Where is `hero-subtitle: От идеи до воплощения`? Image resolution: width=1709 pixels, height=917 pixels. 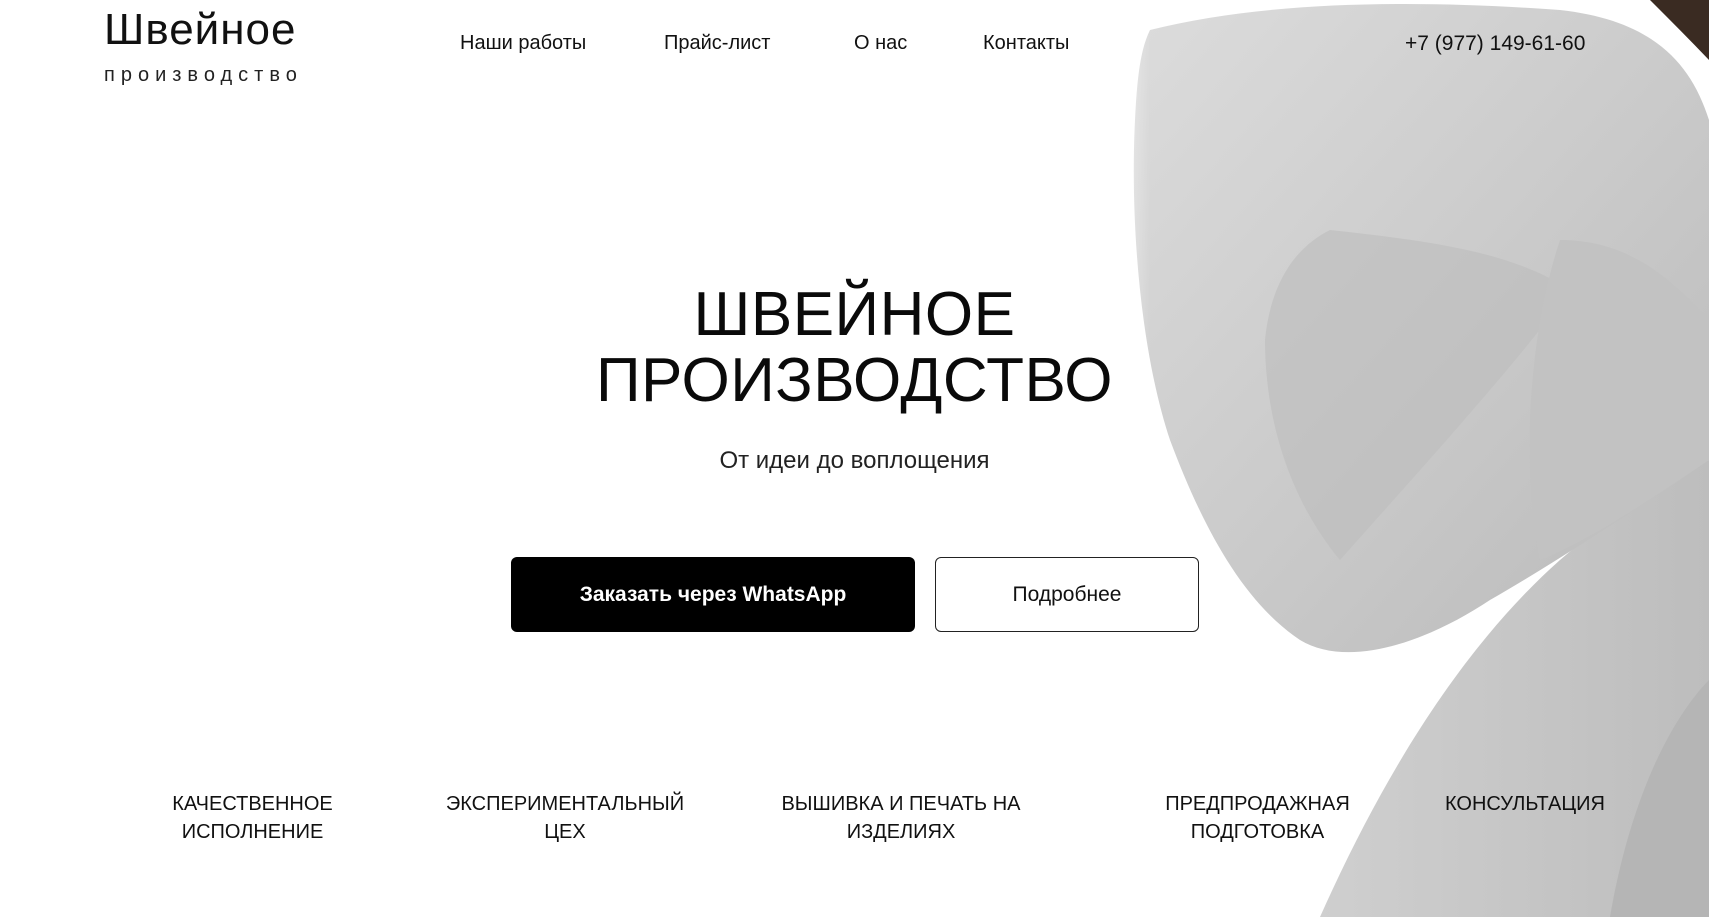
hero-subtitle: От идеи до воплощения is located at coordinates (854, 460).